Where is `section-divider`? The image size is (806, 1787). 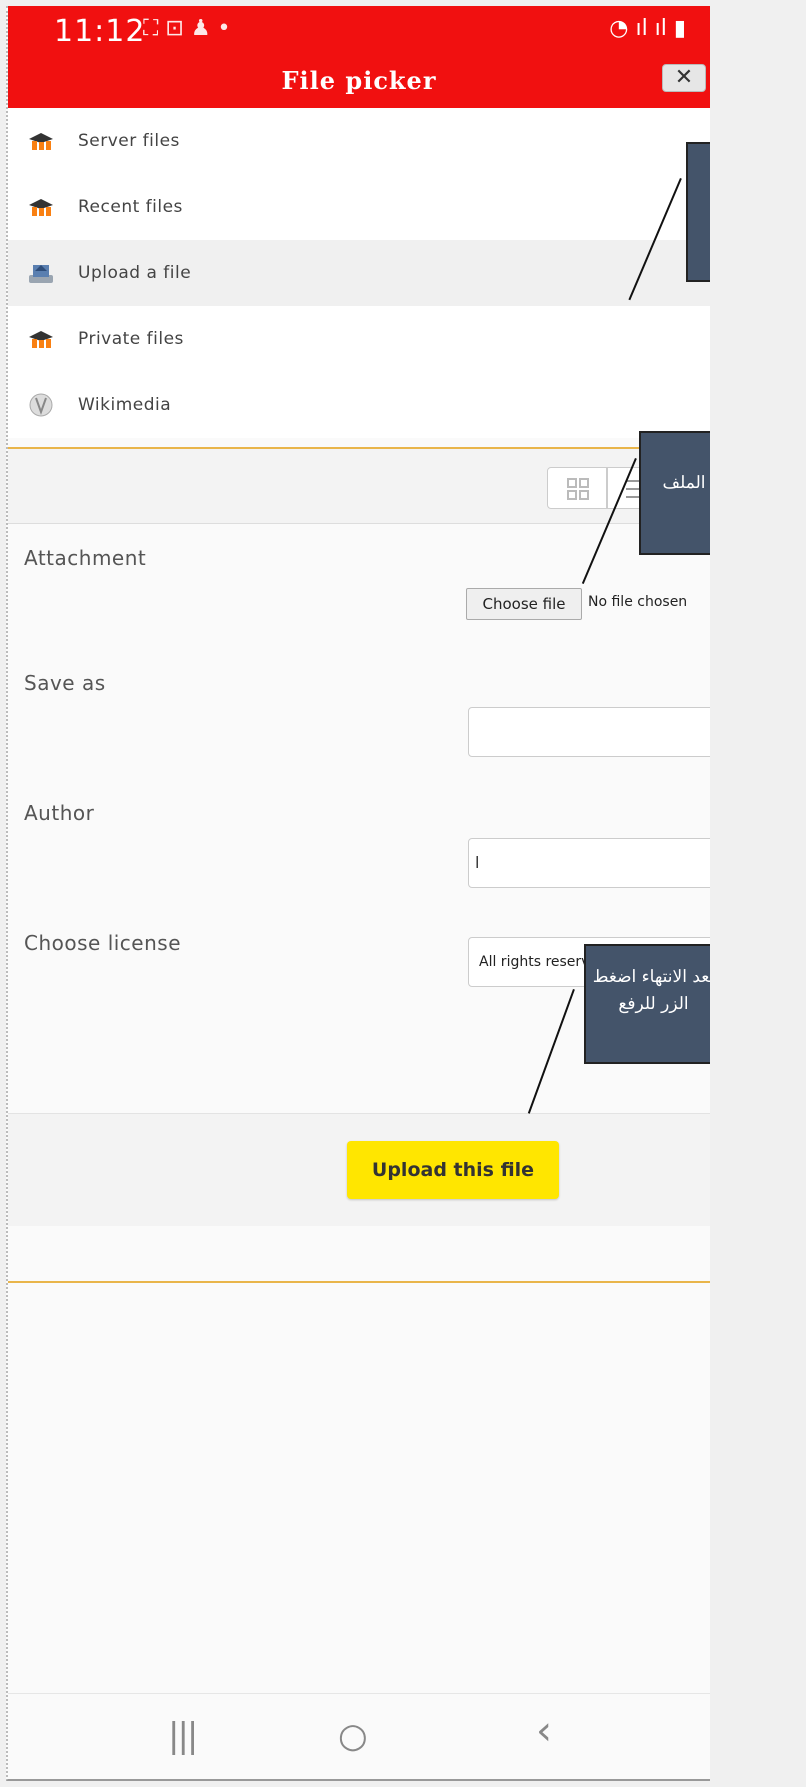 section-divider is located at coordinates (359, 1282).